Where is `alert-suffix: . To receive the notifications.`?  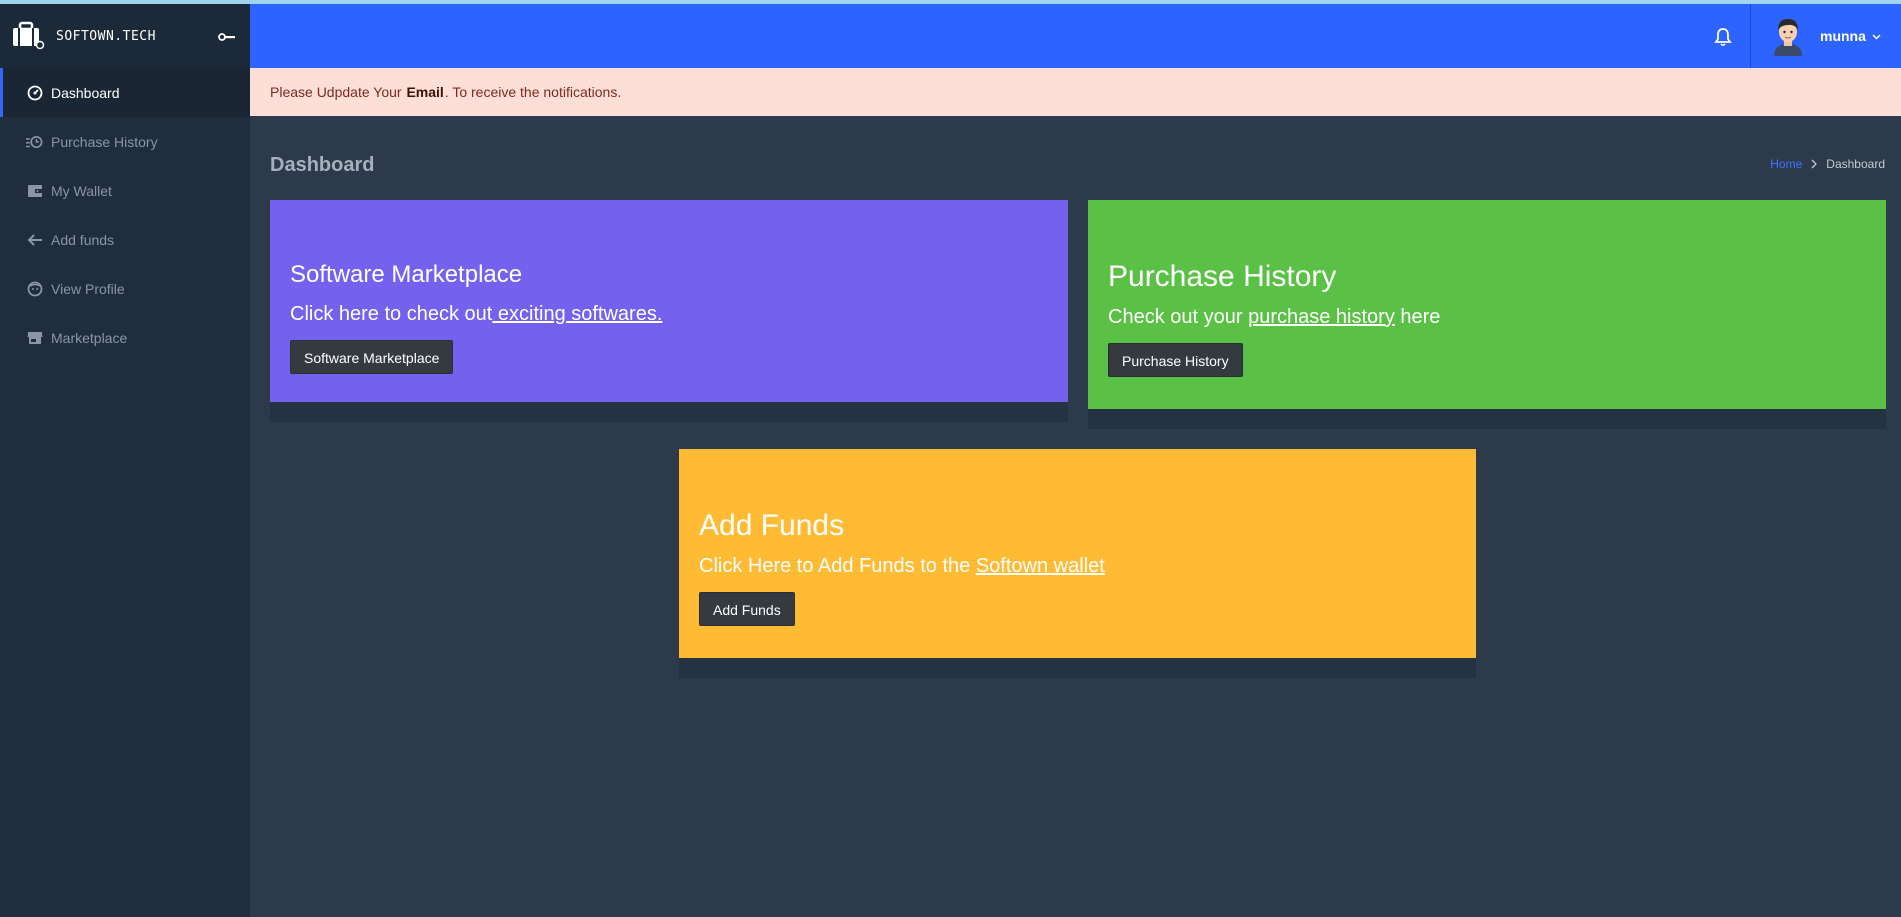 alert-suffix: . To receive the notifications. is located at coordinates (533, 92).